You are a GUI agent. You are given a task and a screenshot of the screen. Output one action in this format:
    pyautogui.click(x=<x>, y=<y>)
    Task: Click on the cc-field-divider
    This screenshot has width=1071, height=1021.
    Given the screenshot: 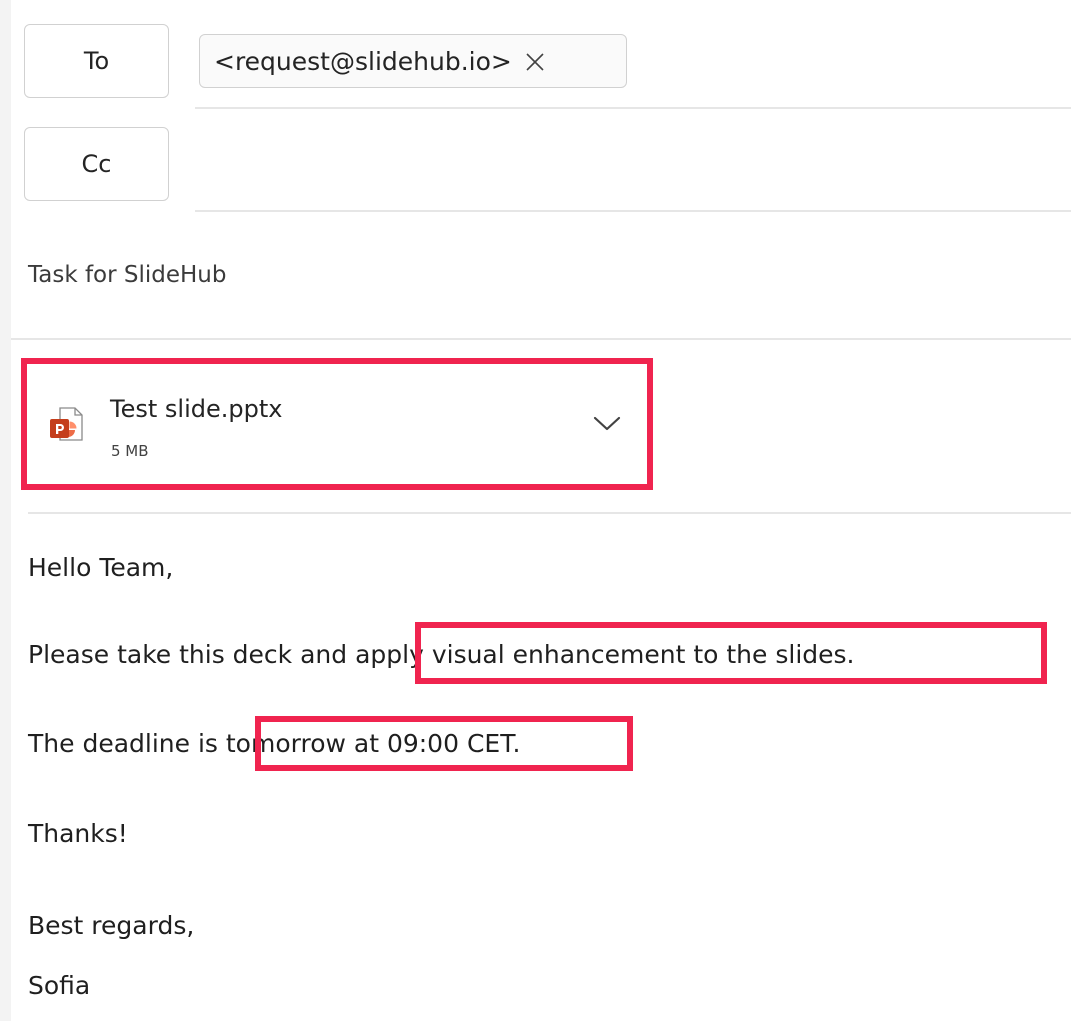 What is the action you would take?
    pyautogui.click(x=633, y=211)
    